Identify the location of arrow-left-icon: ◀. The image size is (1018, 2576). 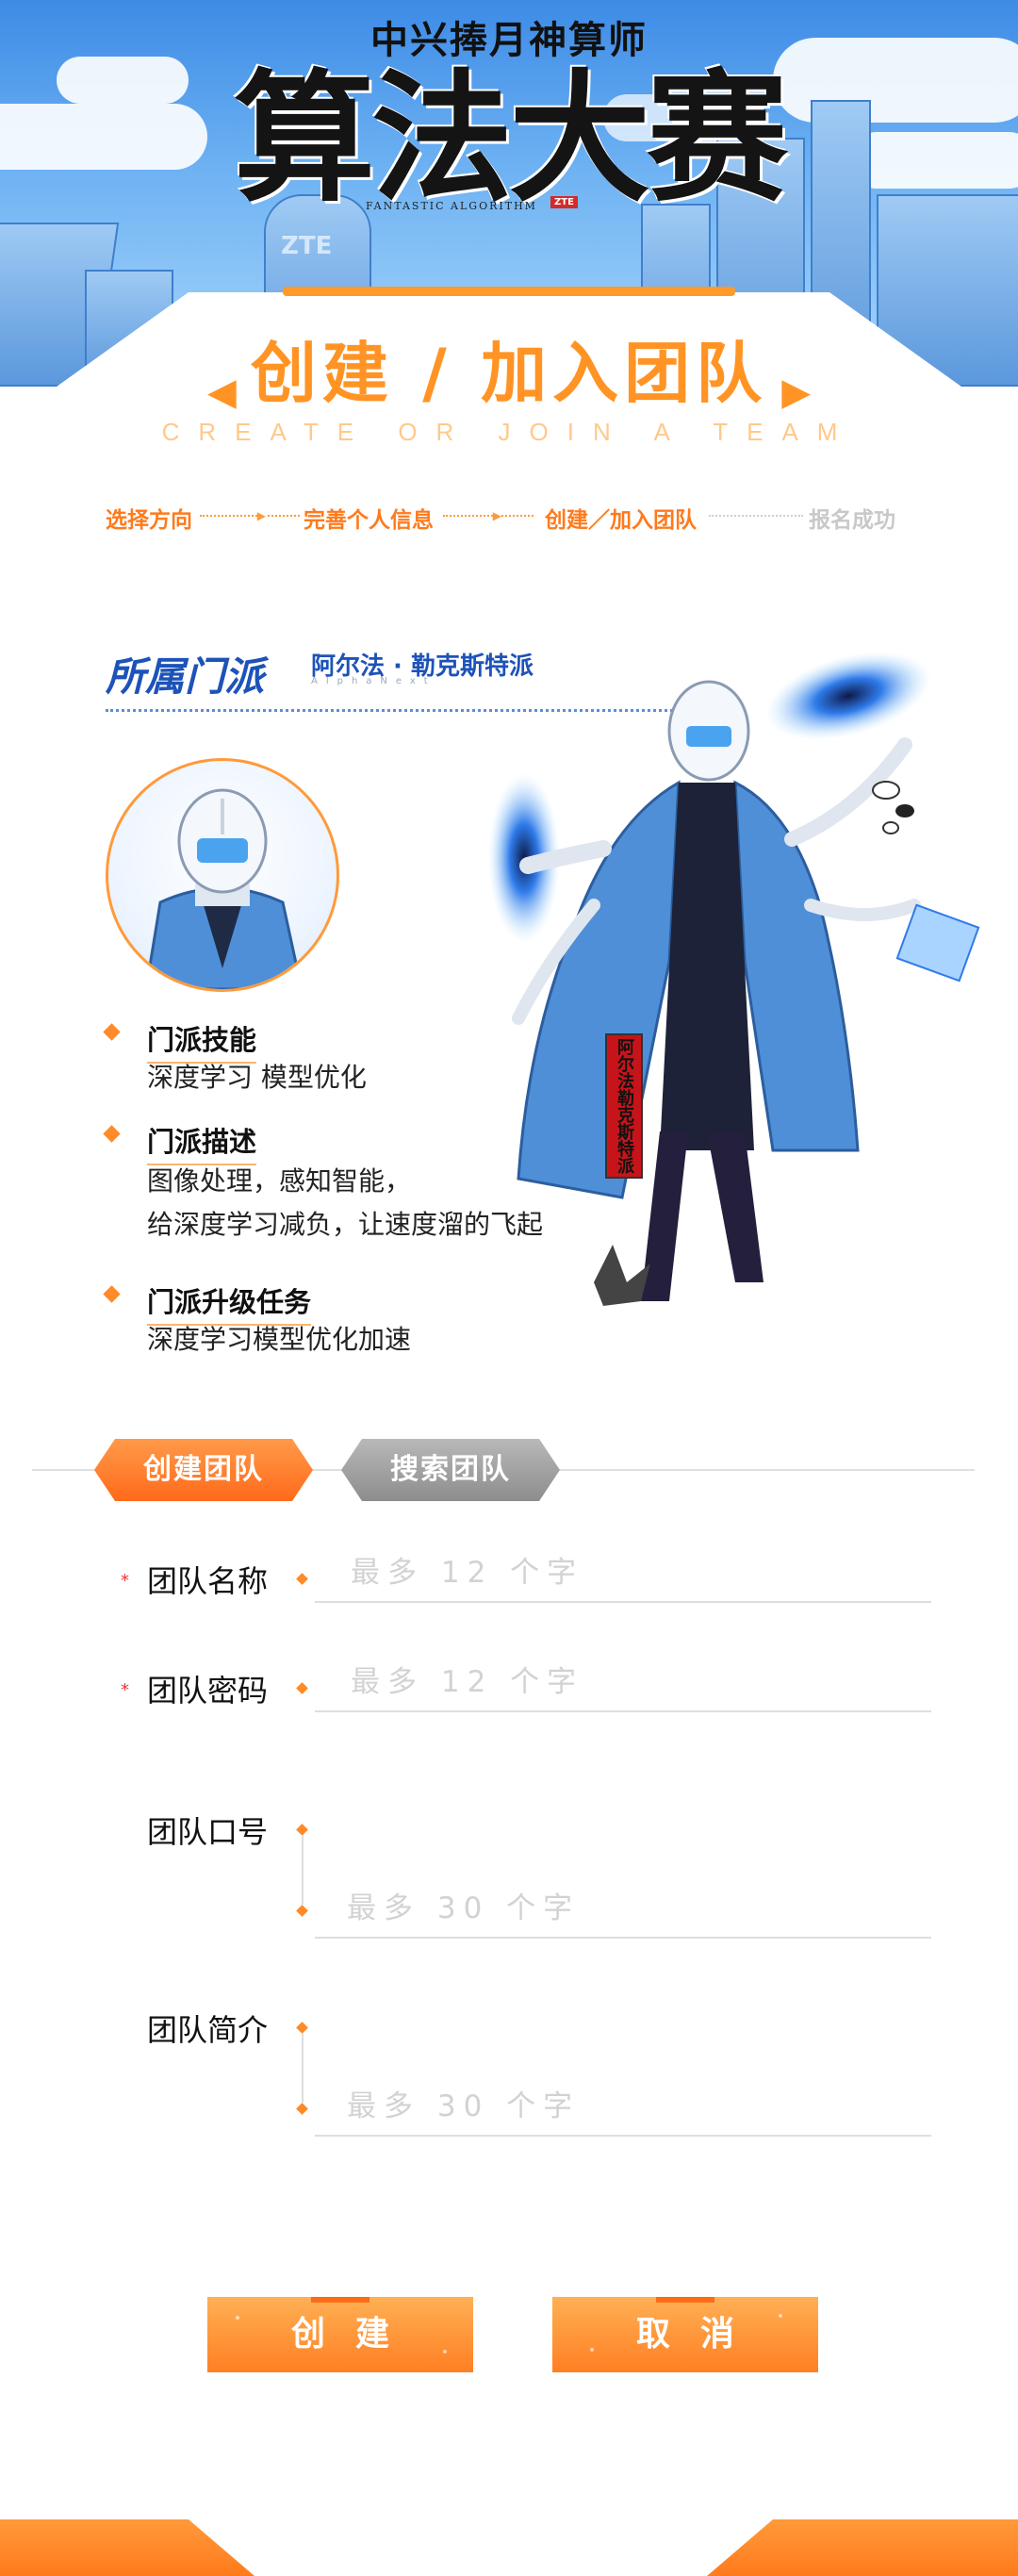
(221, 392).